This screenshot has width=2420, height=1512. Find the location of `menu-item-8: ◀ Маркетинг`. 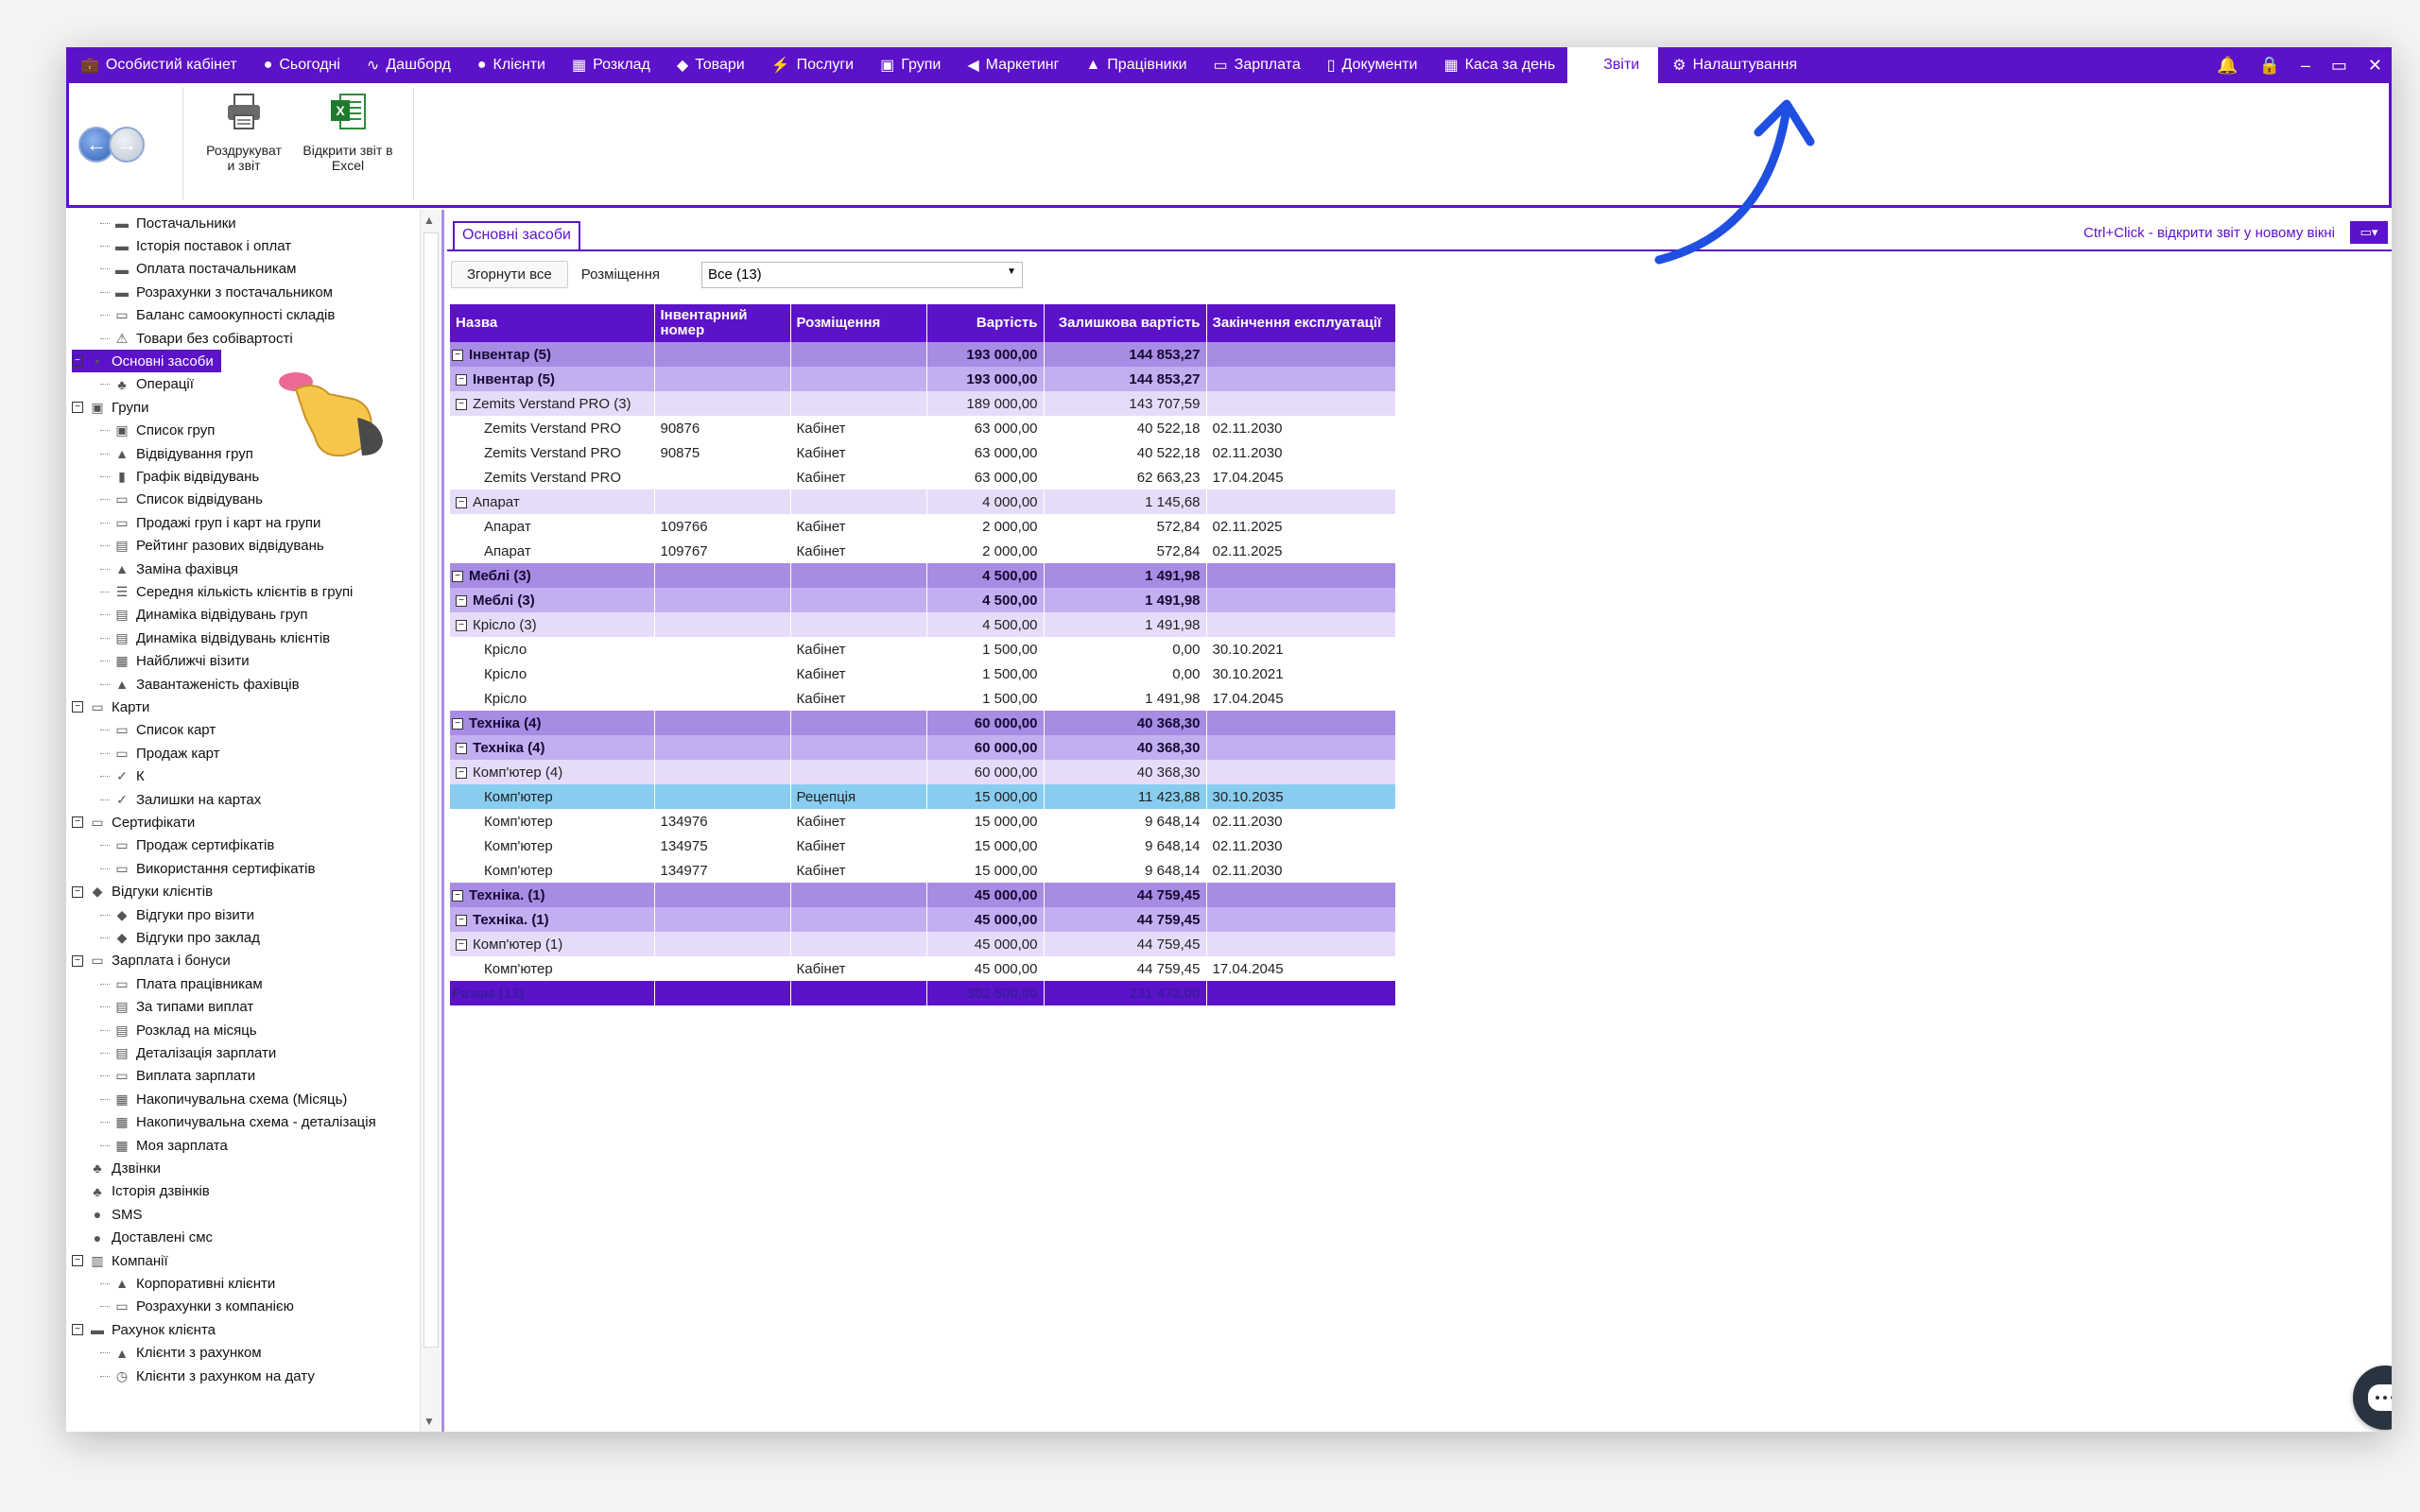

menu-item-8: ◀ Маркетинг is located at coordinates (1012, 65).